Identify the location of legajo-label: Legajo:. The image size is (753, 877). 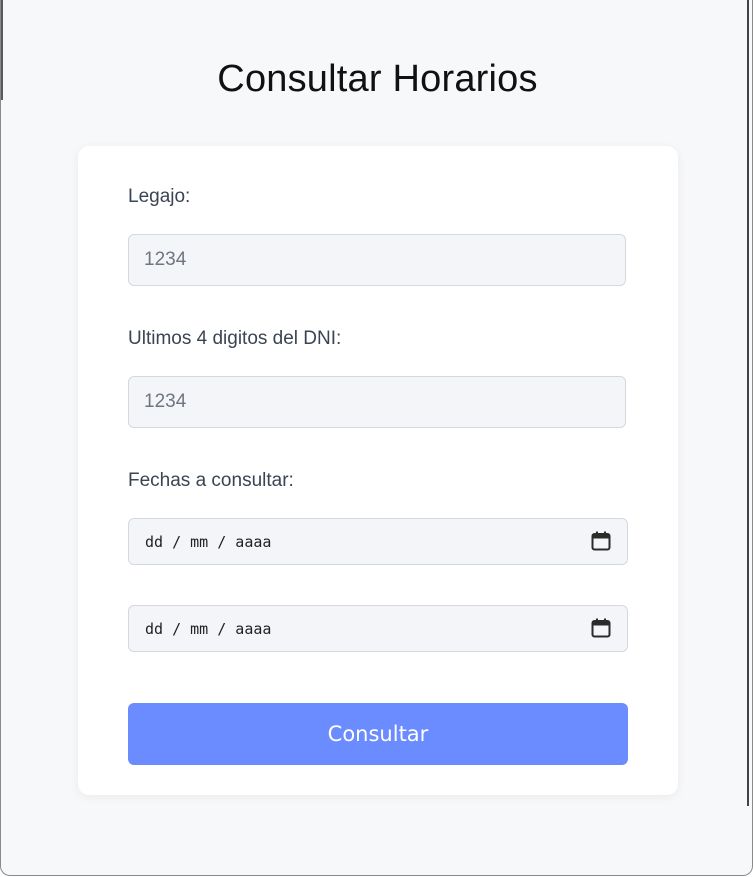
(159, 196).